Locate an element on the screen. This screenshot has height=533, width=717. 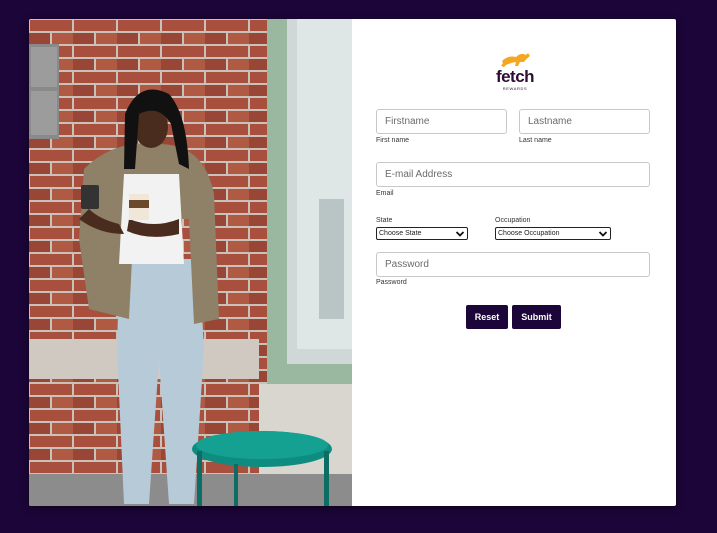
email-input is located at coordinates (513, 174).